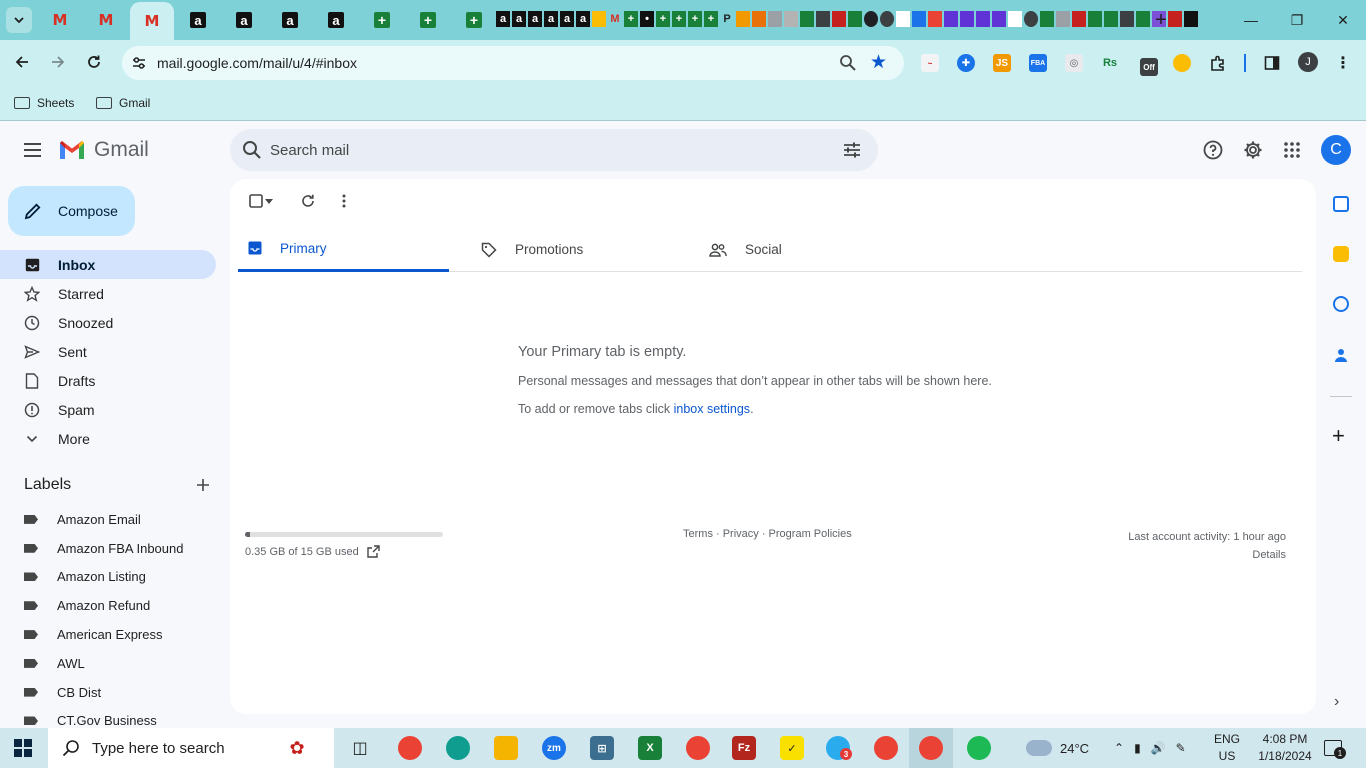  I want to click on chrome-active-icon, so click(931, 748).